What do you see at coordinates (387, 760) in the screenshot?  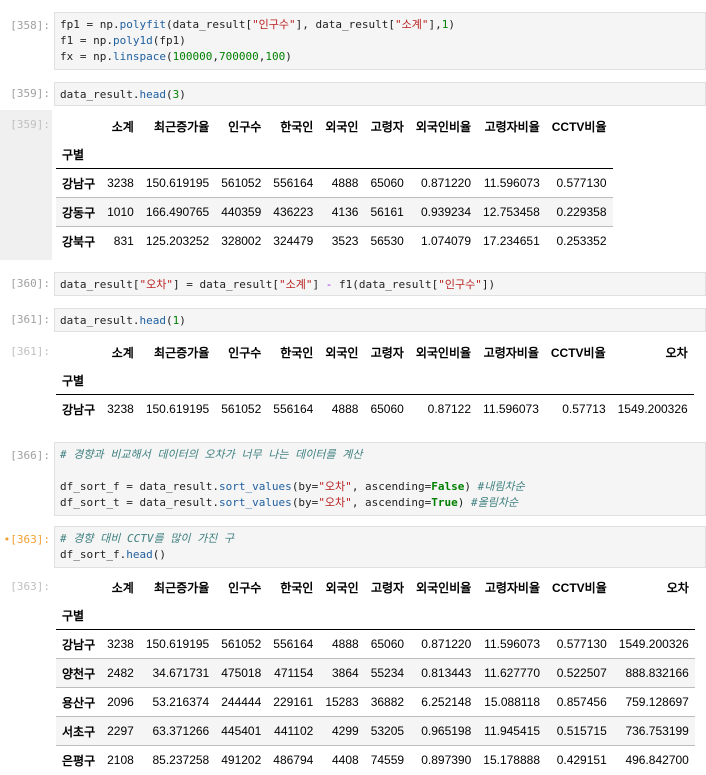 I see `table-cell: 74559` at bounding box center [387, 760].